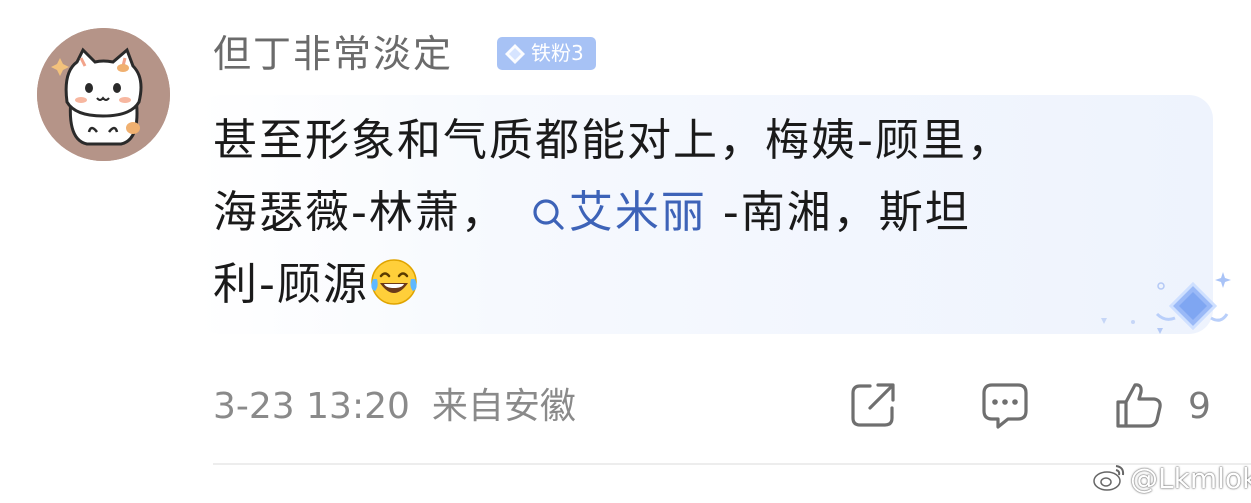  Describe the element at coordinates (515, 54) in the screenshot. I see `diamond-icon` at that location.